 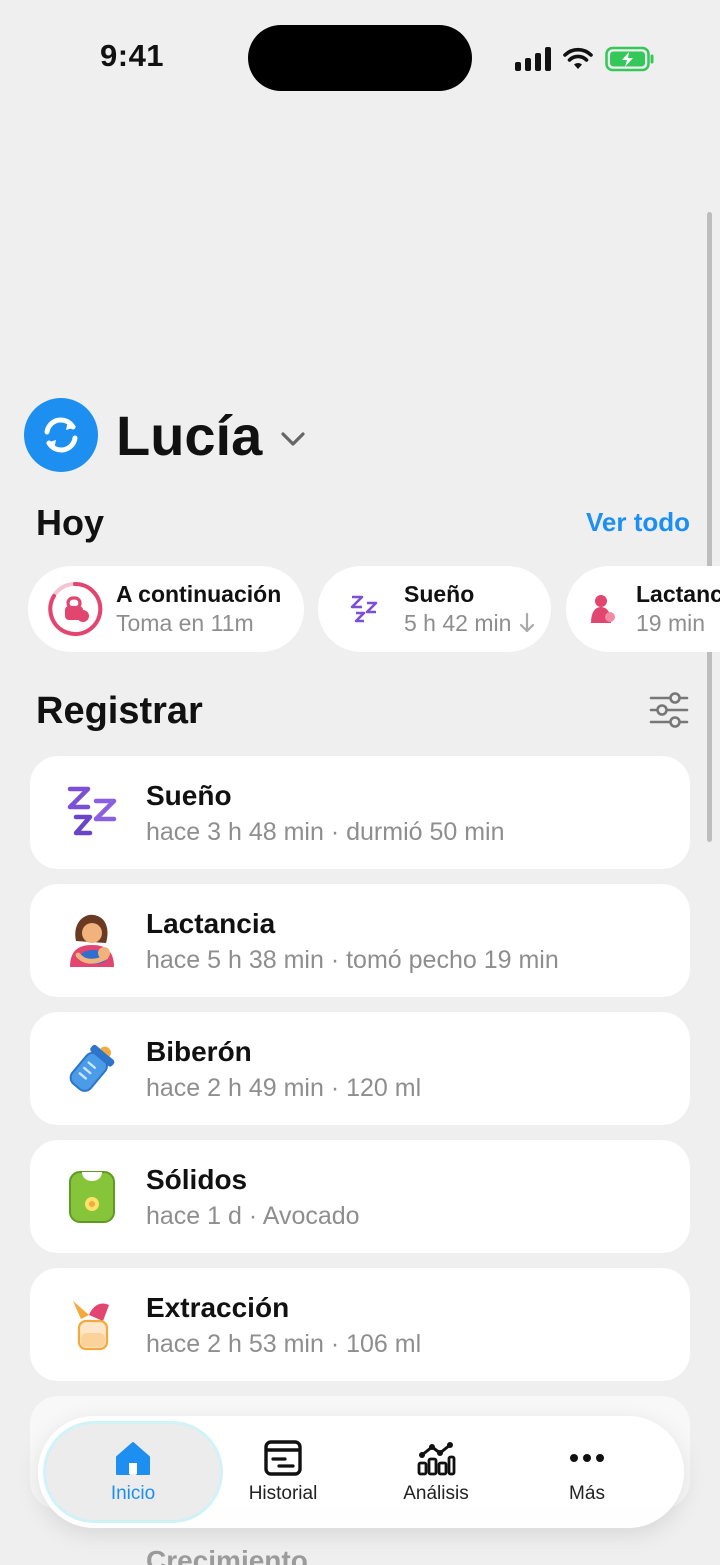 What do you see at coordinates (132, 55) in the screenshot?
I see `status-time: 9:41` at bounding box center [132, 55].